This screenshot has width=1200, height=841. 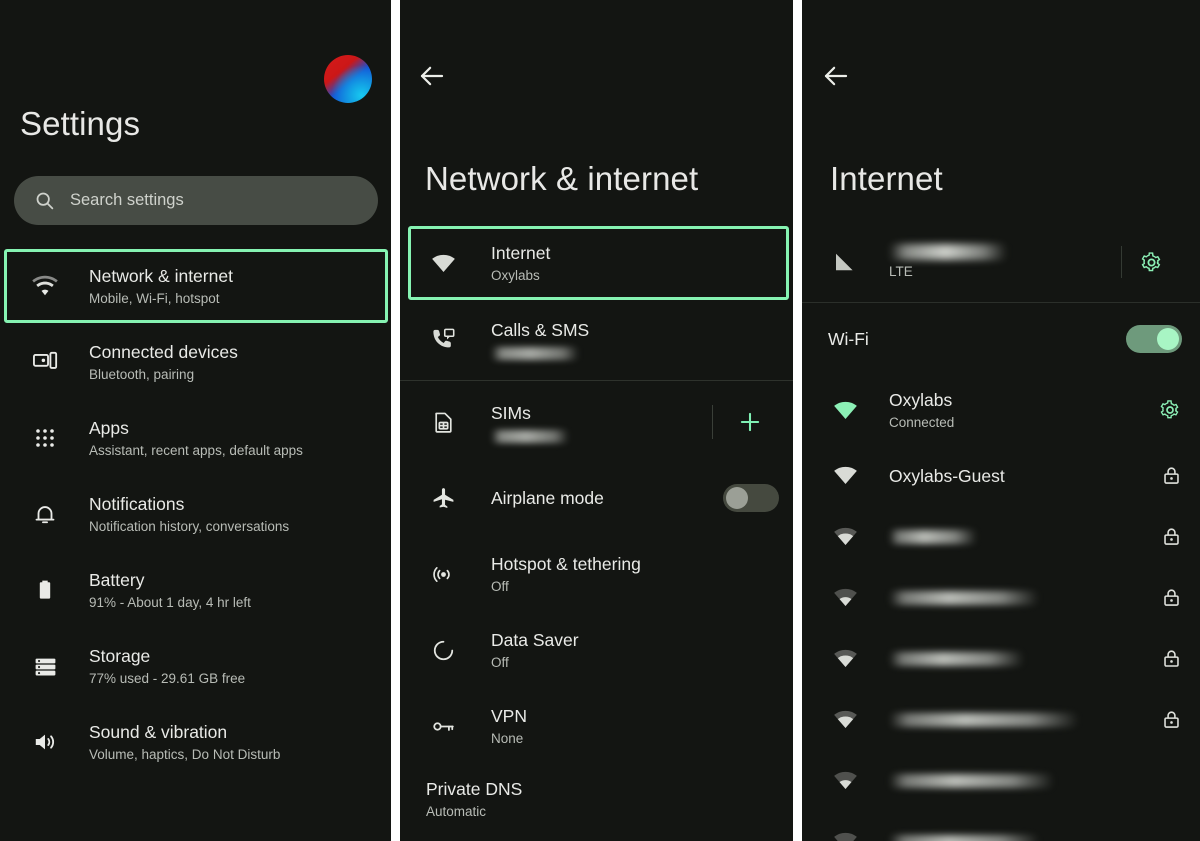 I want to click on list-item-sims: SIMs, so click(x=596, y=422).